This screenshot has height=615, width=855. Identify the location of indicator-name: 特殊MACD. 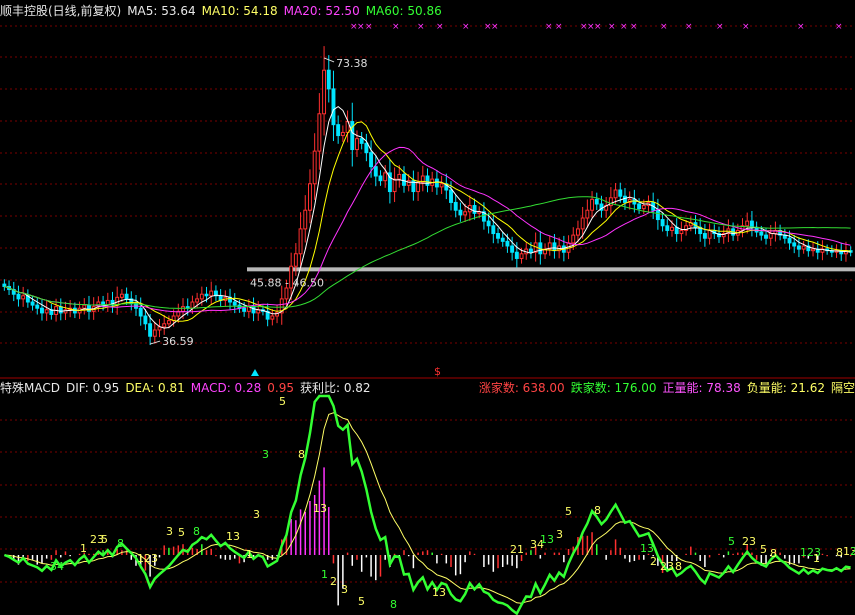
(30, 388).